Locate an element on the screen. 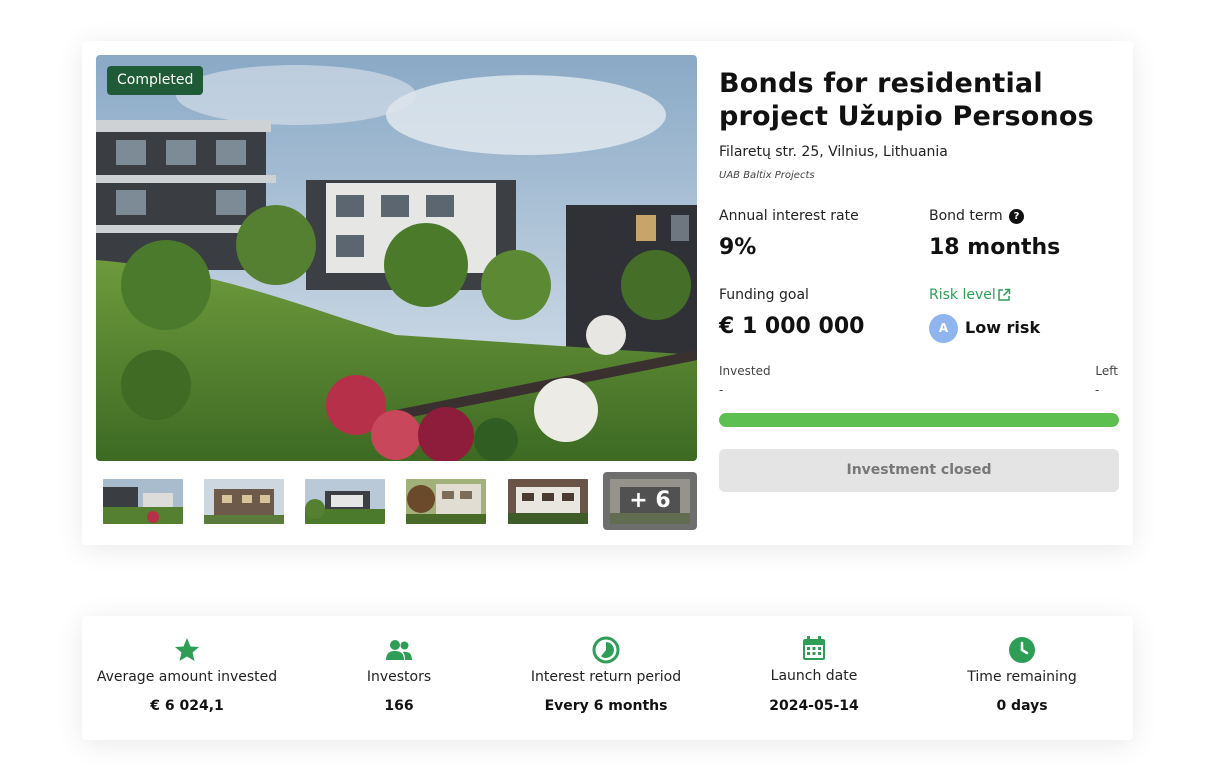  stat-launch-date: Launch date 2024-05-14 is located at coordinates (814, 678).